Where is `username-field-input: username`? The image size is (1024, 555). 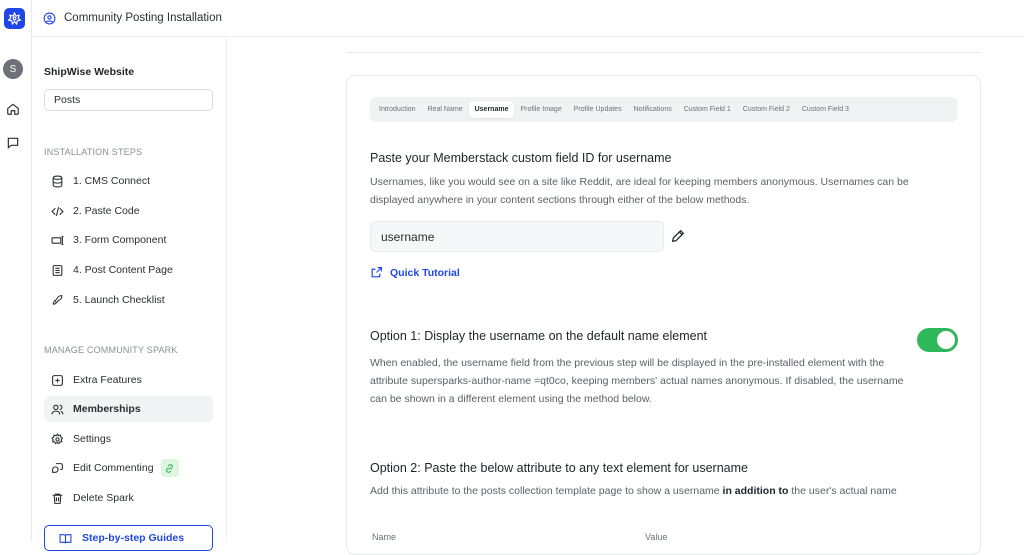
username-field-input: username is located at coordinates (517, 236).